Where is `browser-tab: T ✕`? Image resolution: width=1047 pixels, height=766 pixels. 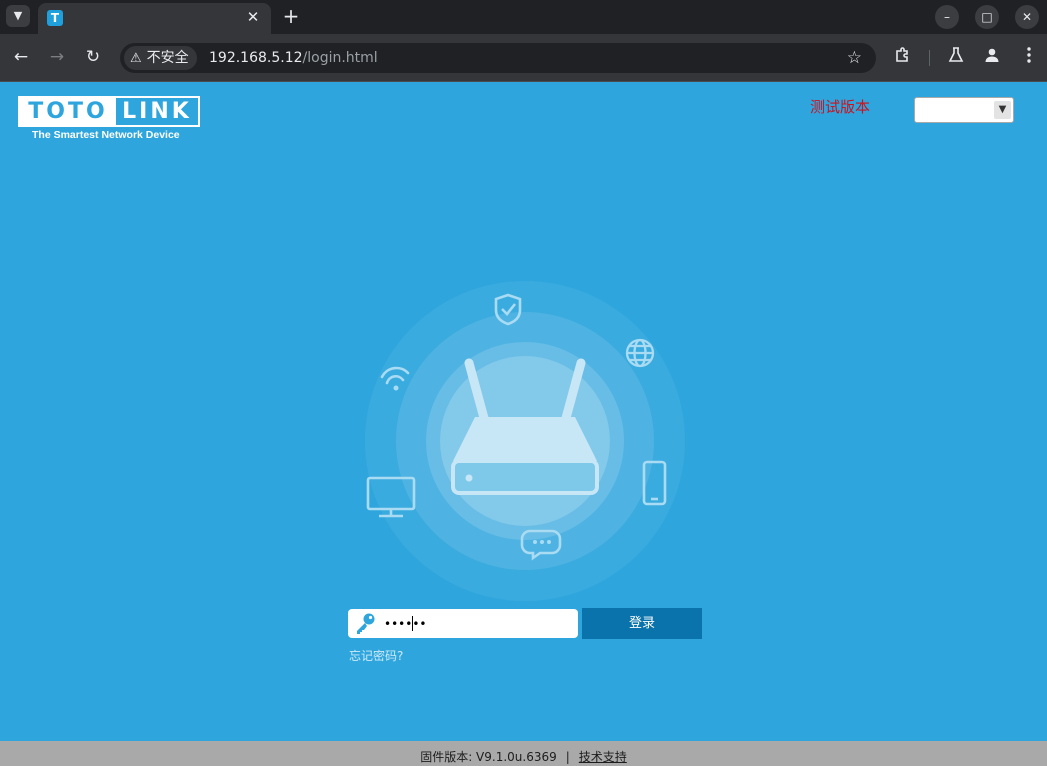 browser-tab: T ✕ is located at coordinates (154, 18).